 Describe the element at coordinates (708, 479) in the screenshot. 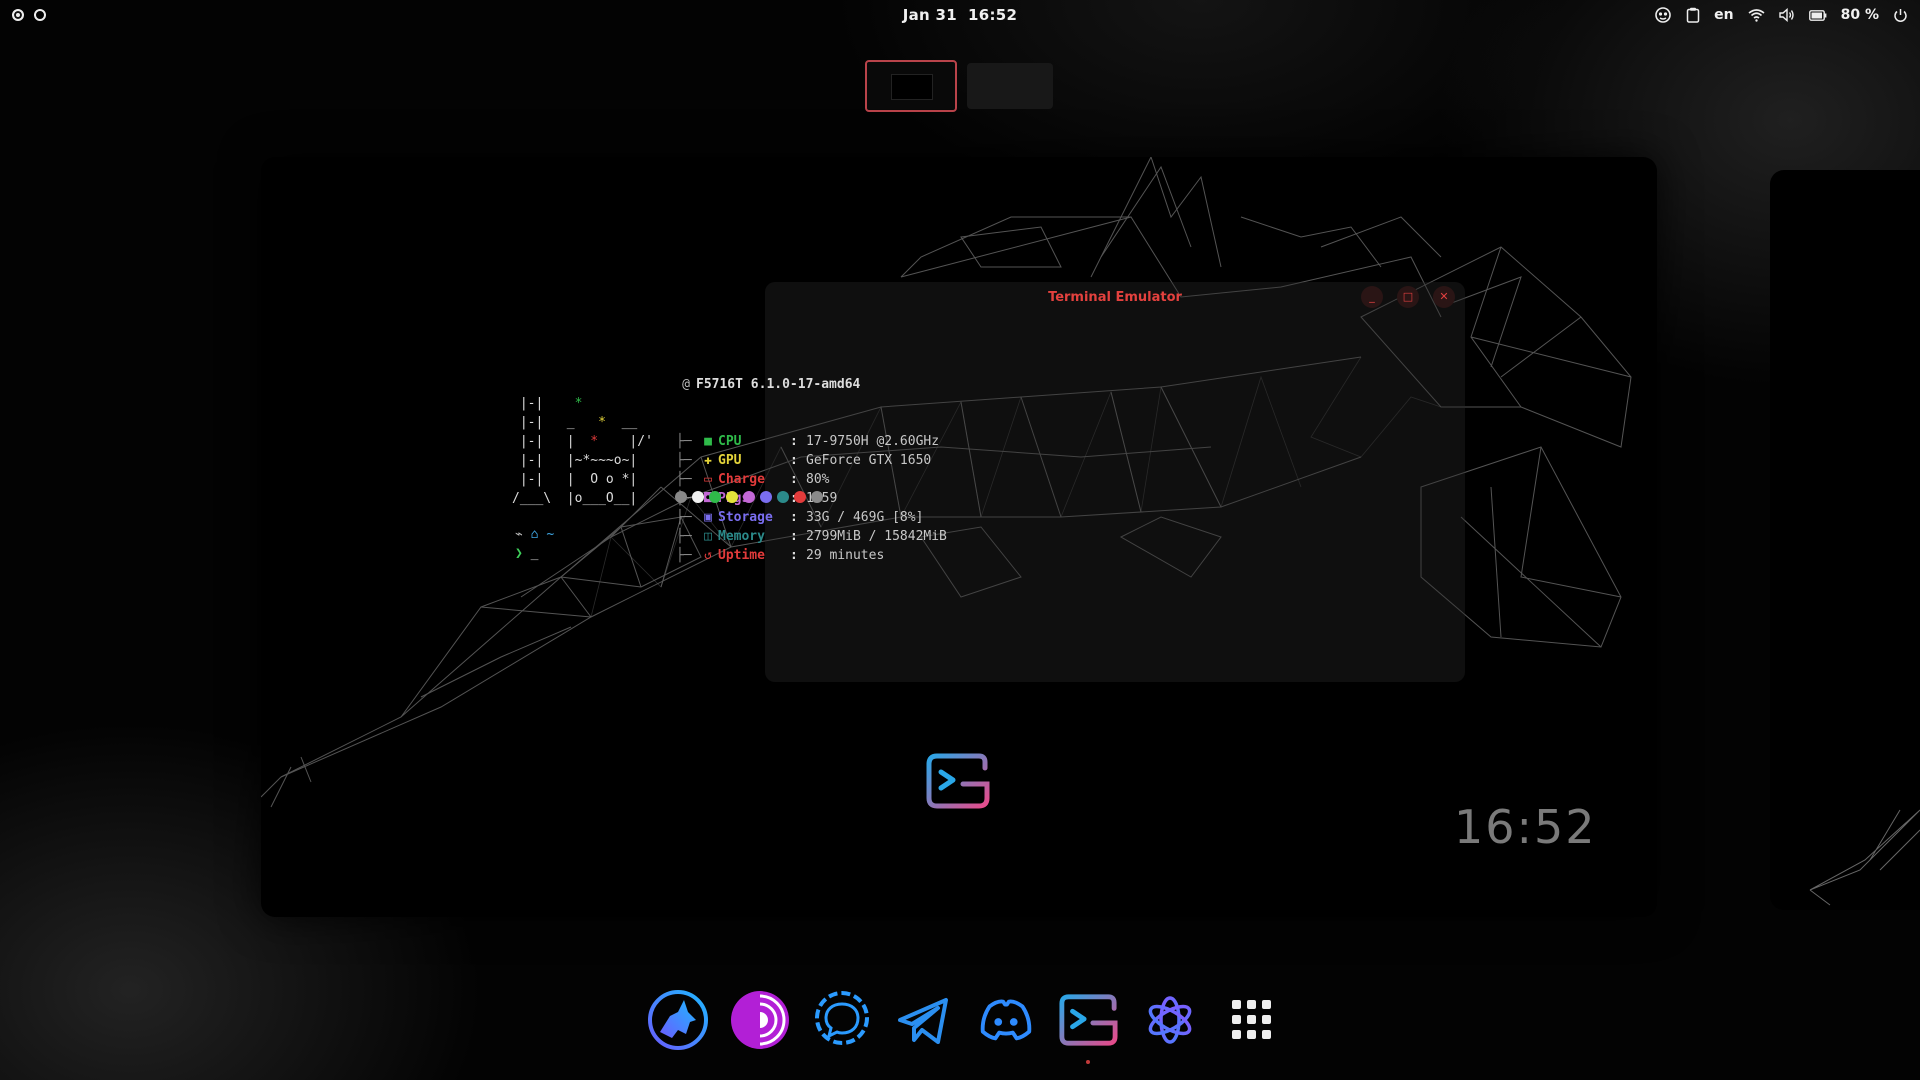

I see `battery-charge-icon: ▭` at that location.